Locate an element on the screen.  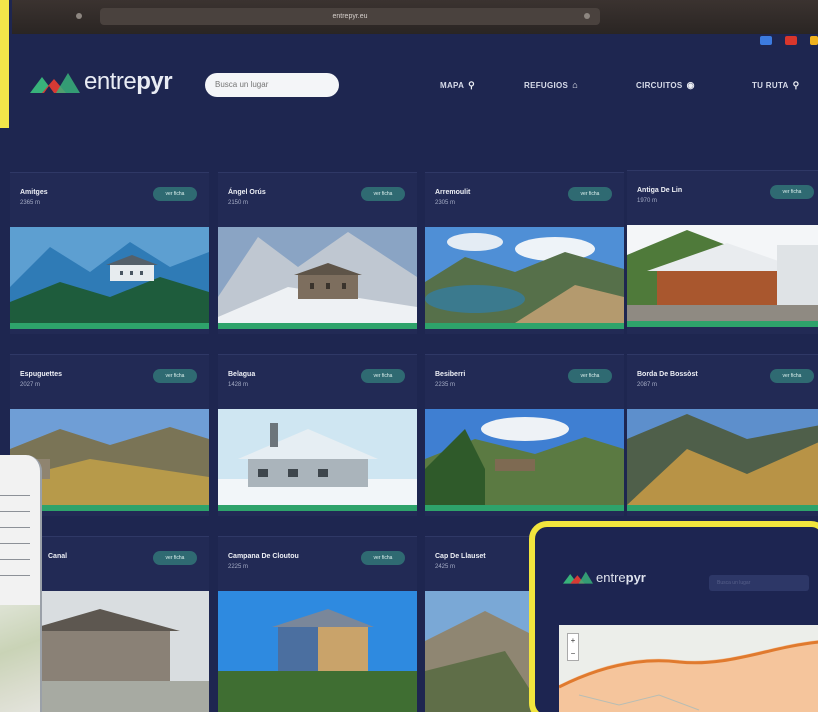
refugio-card: Belagua 1428 m ver ficha is located at coordinates (317, 435).